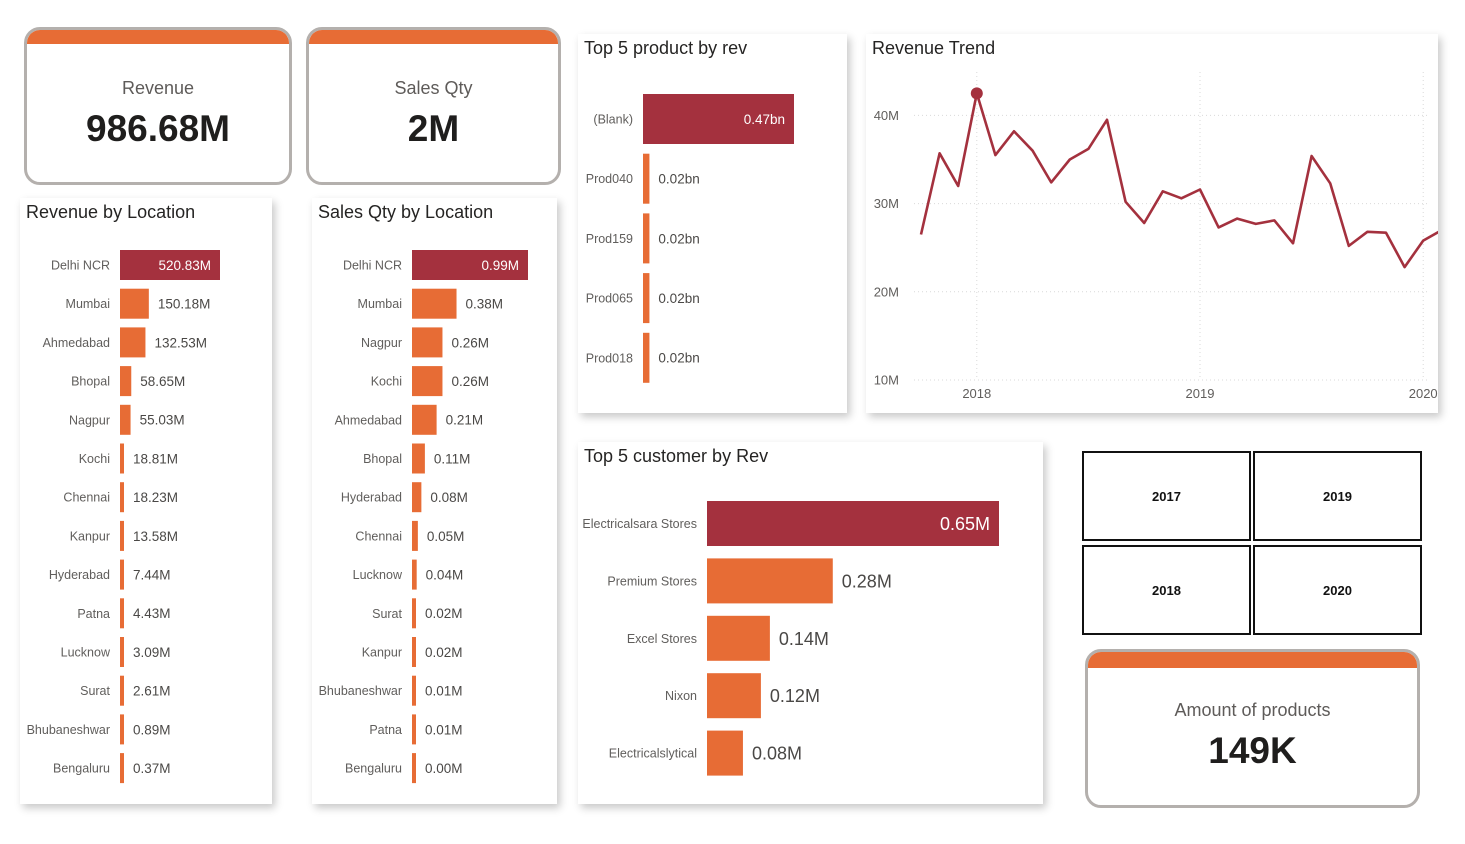 Image resolution: width=1465 pixels, height=844 pixels. I want to click on year-button-2020: 2020, so click(1337, 590).